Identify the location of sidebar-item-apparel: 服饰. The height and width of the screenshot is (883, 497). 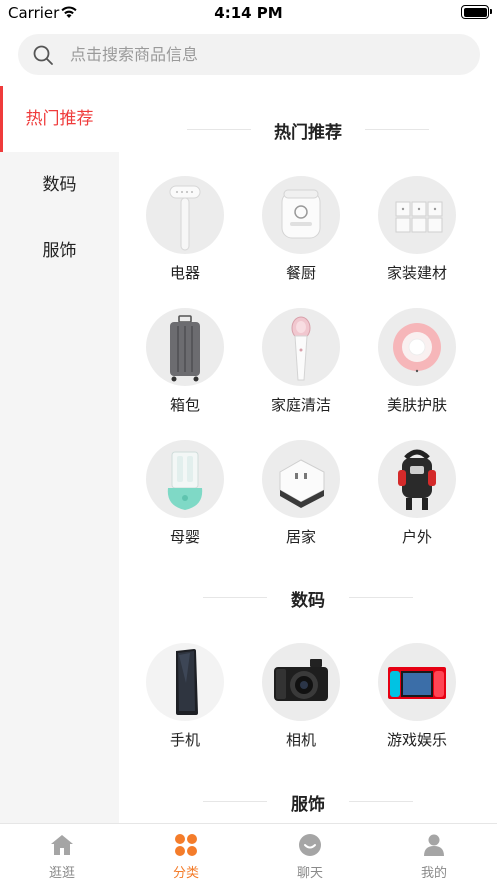
(59, 251).